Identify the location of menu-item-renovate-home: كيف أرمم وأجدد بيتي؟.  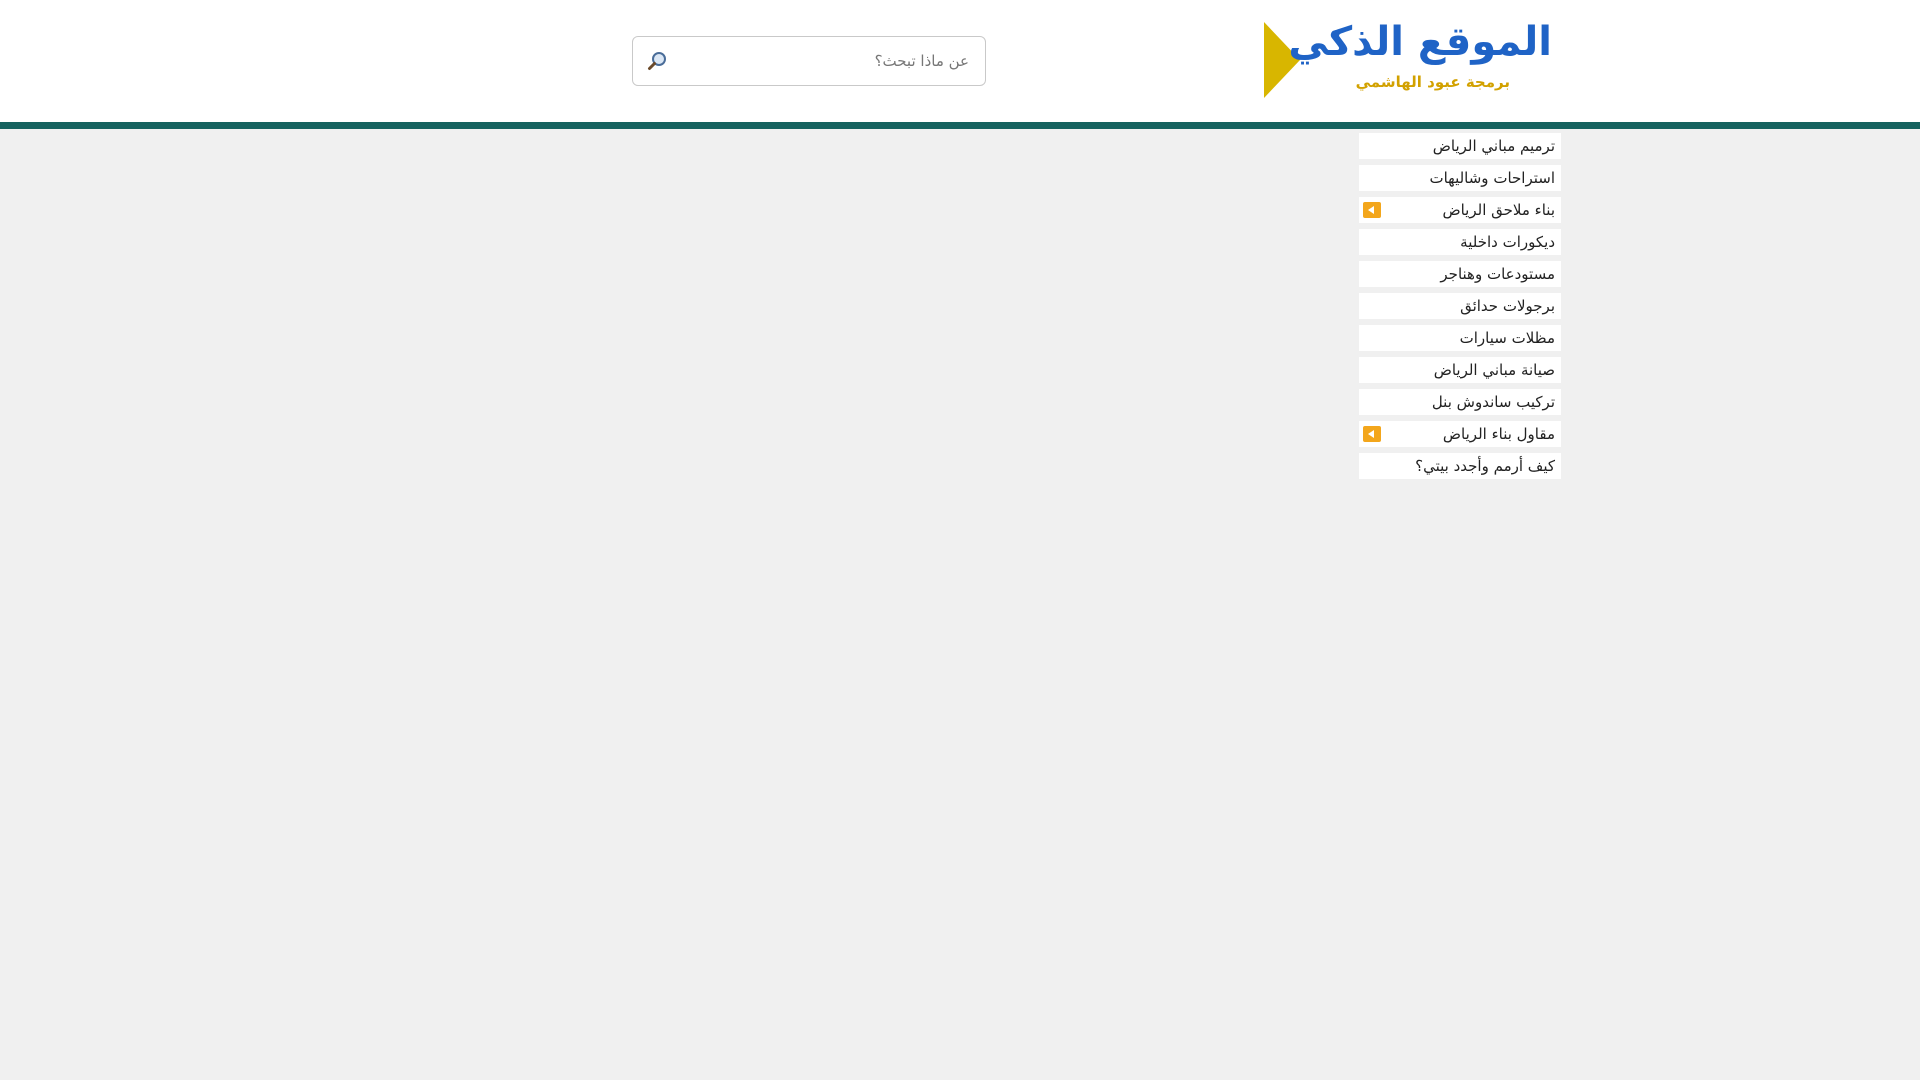
(1460, 466).